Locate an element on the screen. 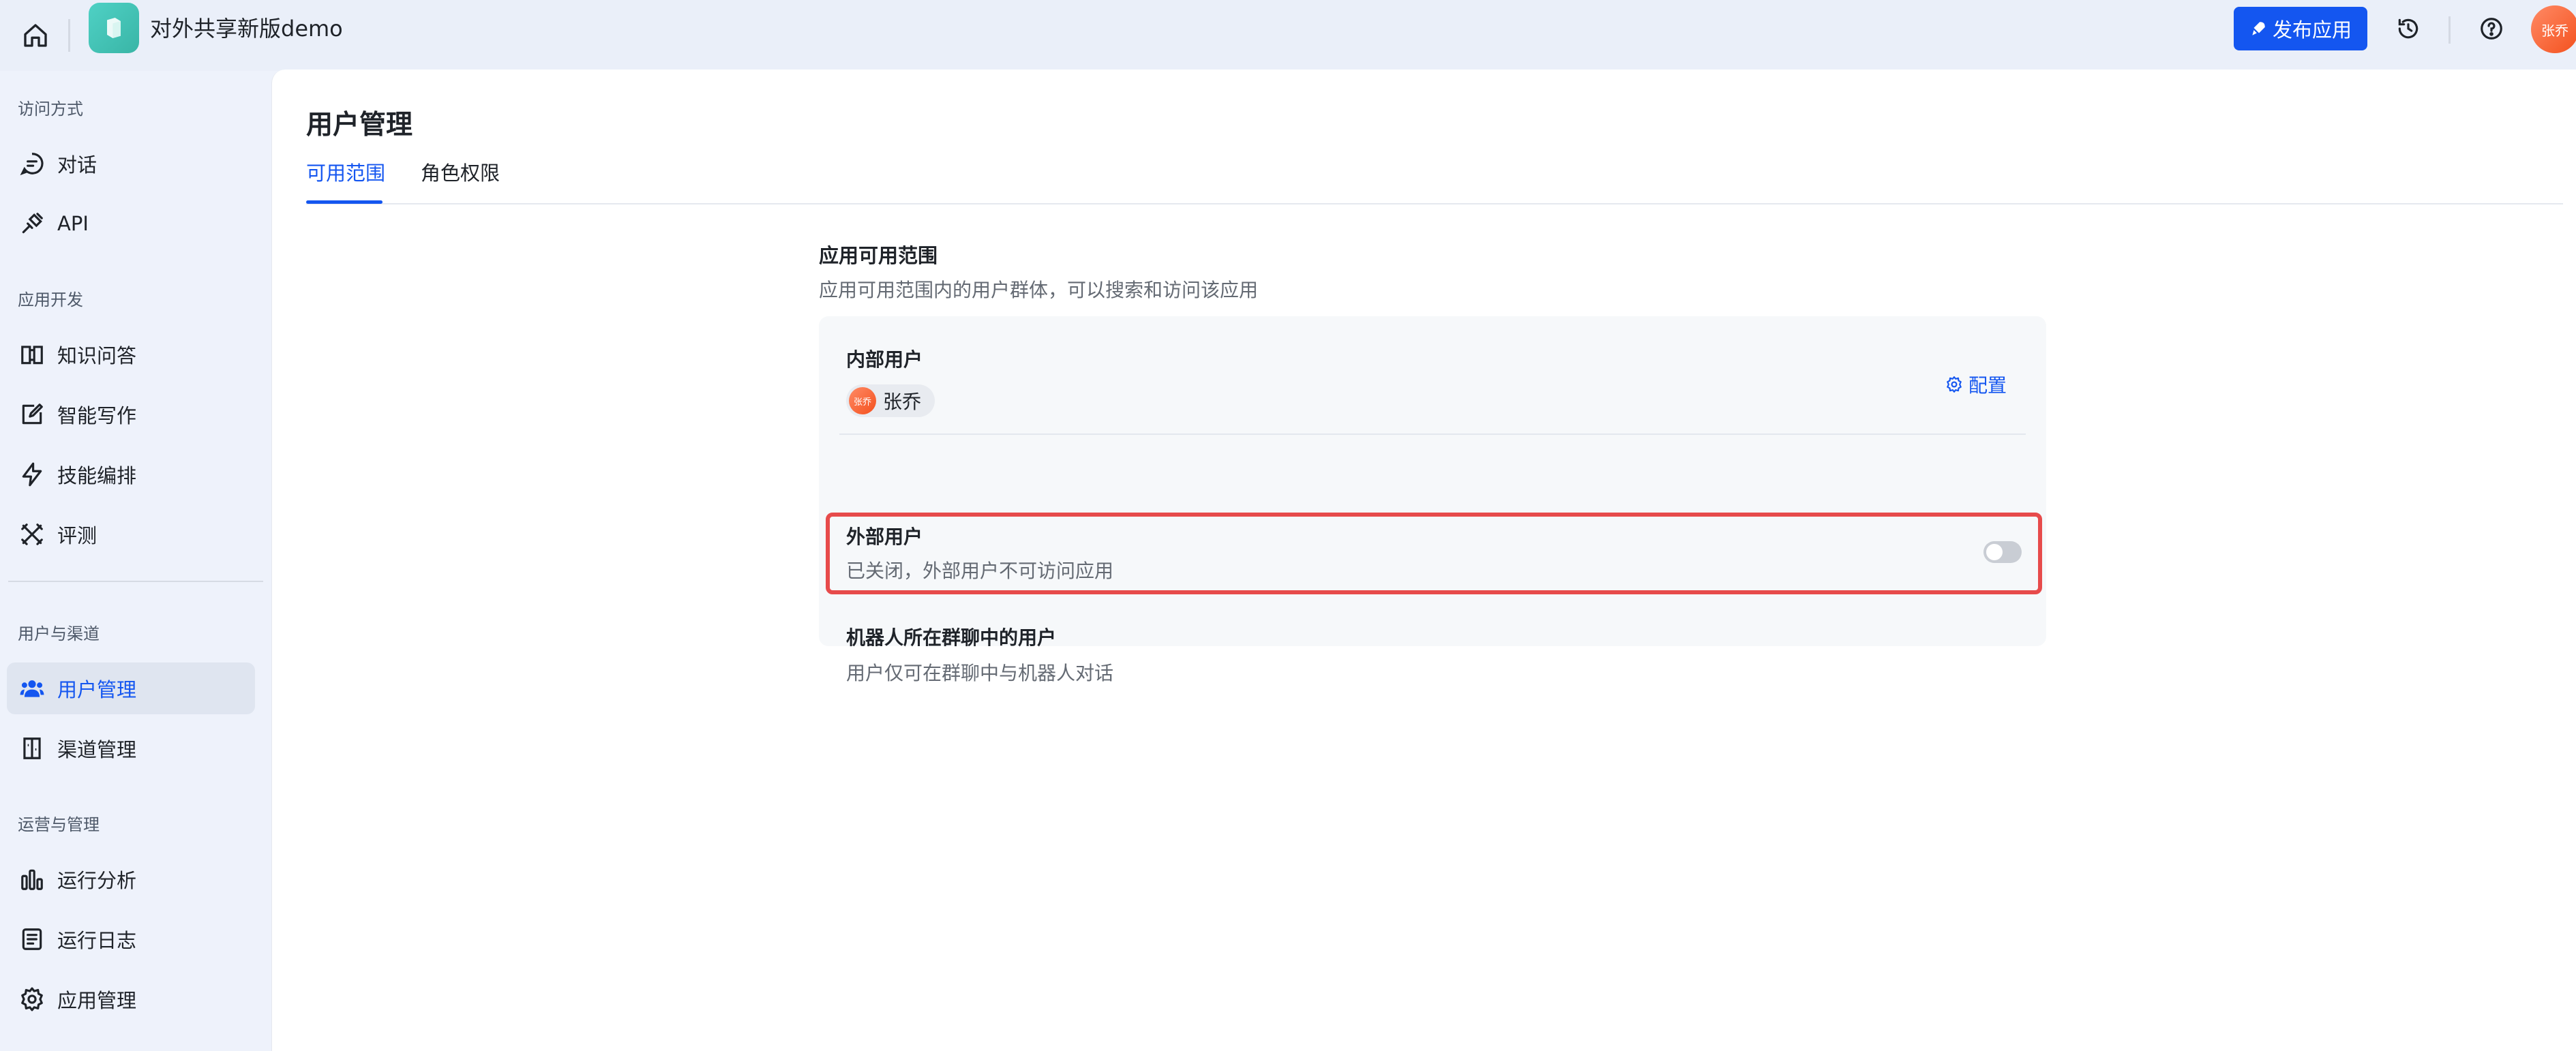 The image size is (2576, 1051). users-icon is located at coordinates (32, 688).